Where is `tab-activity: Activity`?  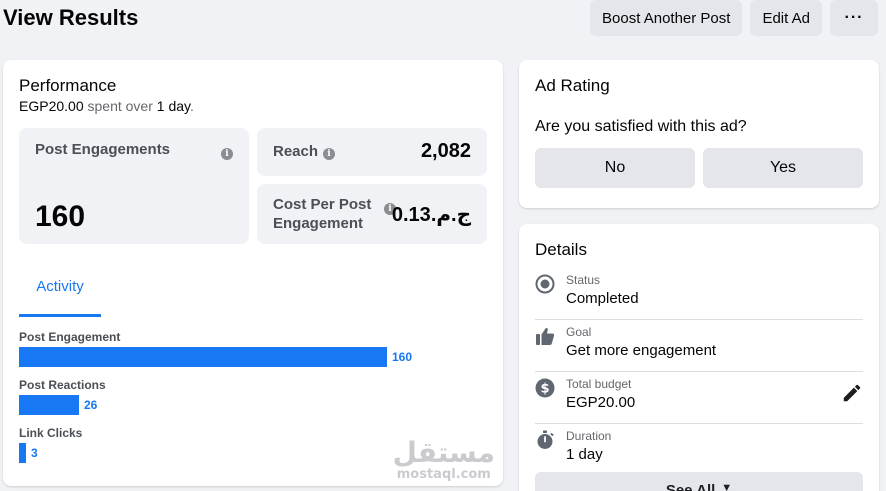 tab-activity: Activity is located at coordinates (60, 290).